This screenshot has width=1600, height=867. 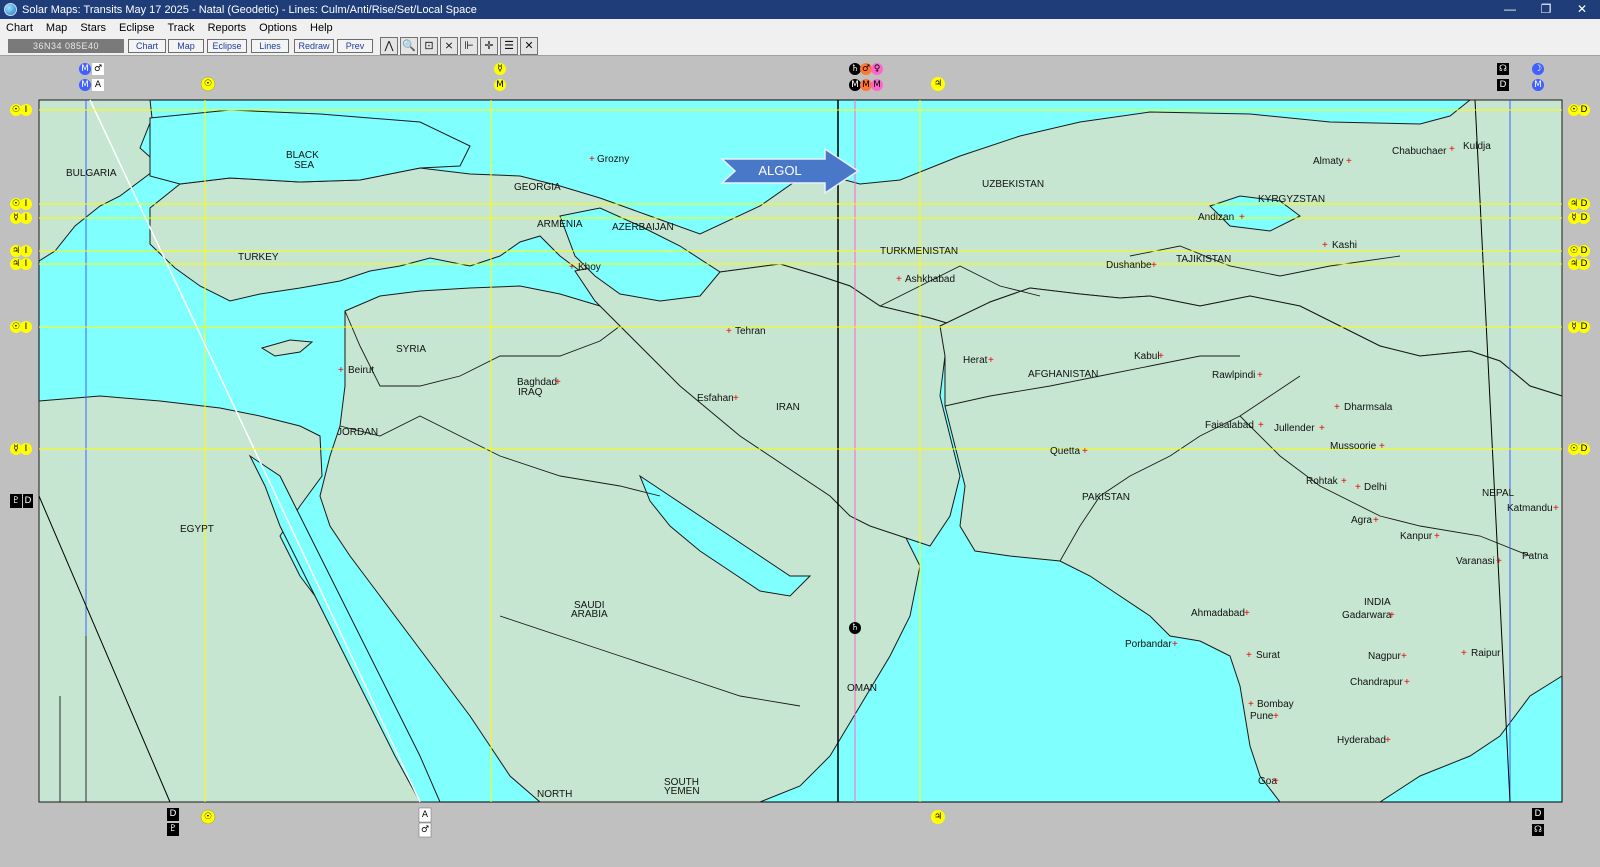 I want to click on fit-icon: ⊡, so click(x=429, y=46).